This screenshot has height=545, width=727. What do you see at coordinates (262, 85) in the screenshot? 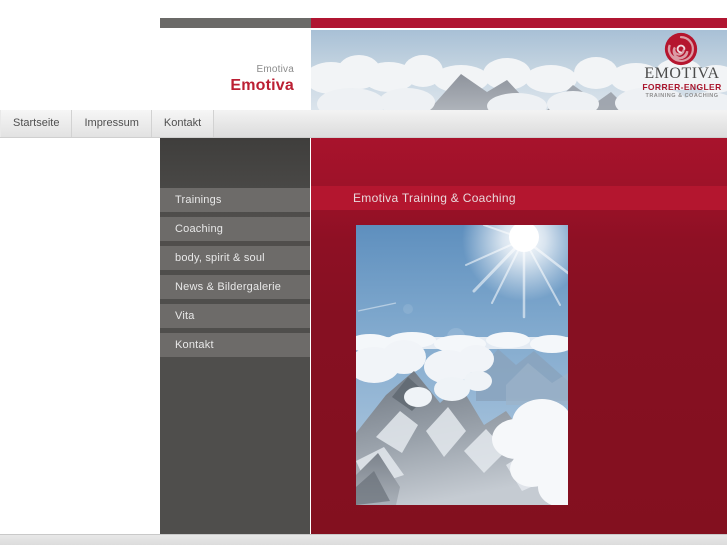
I see `site-title-large: Emotiva` at bounding box center [262, 85].